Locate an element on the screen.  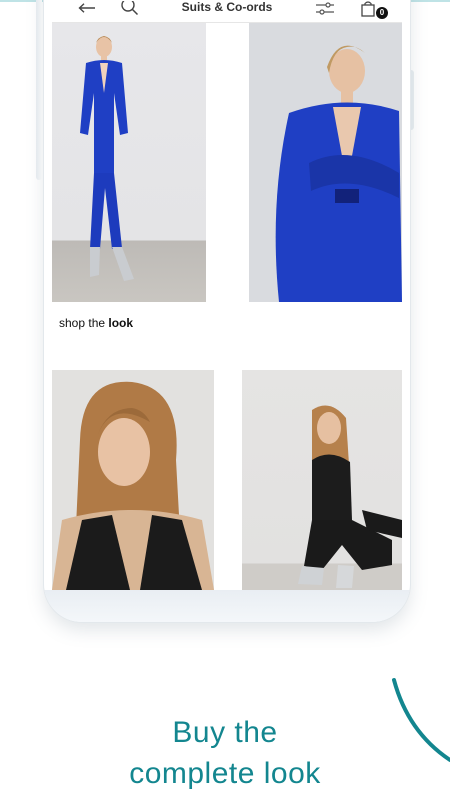
shop-the-look-link: shop the look is located at coordinates (96, 323).